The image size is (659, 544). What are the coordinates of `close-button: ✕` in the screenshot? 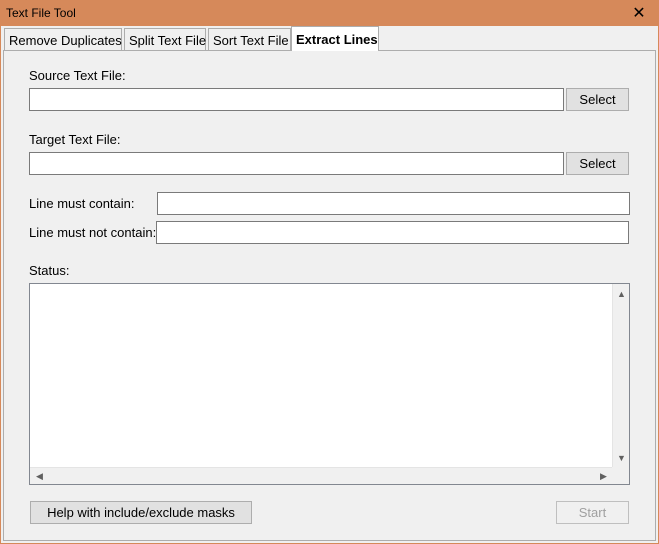 It's located at (639, 13).